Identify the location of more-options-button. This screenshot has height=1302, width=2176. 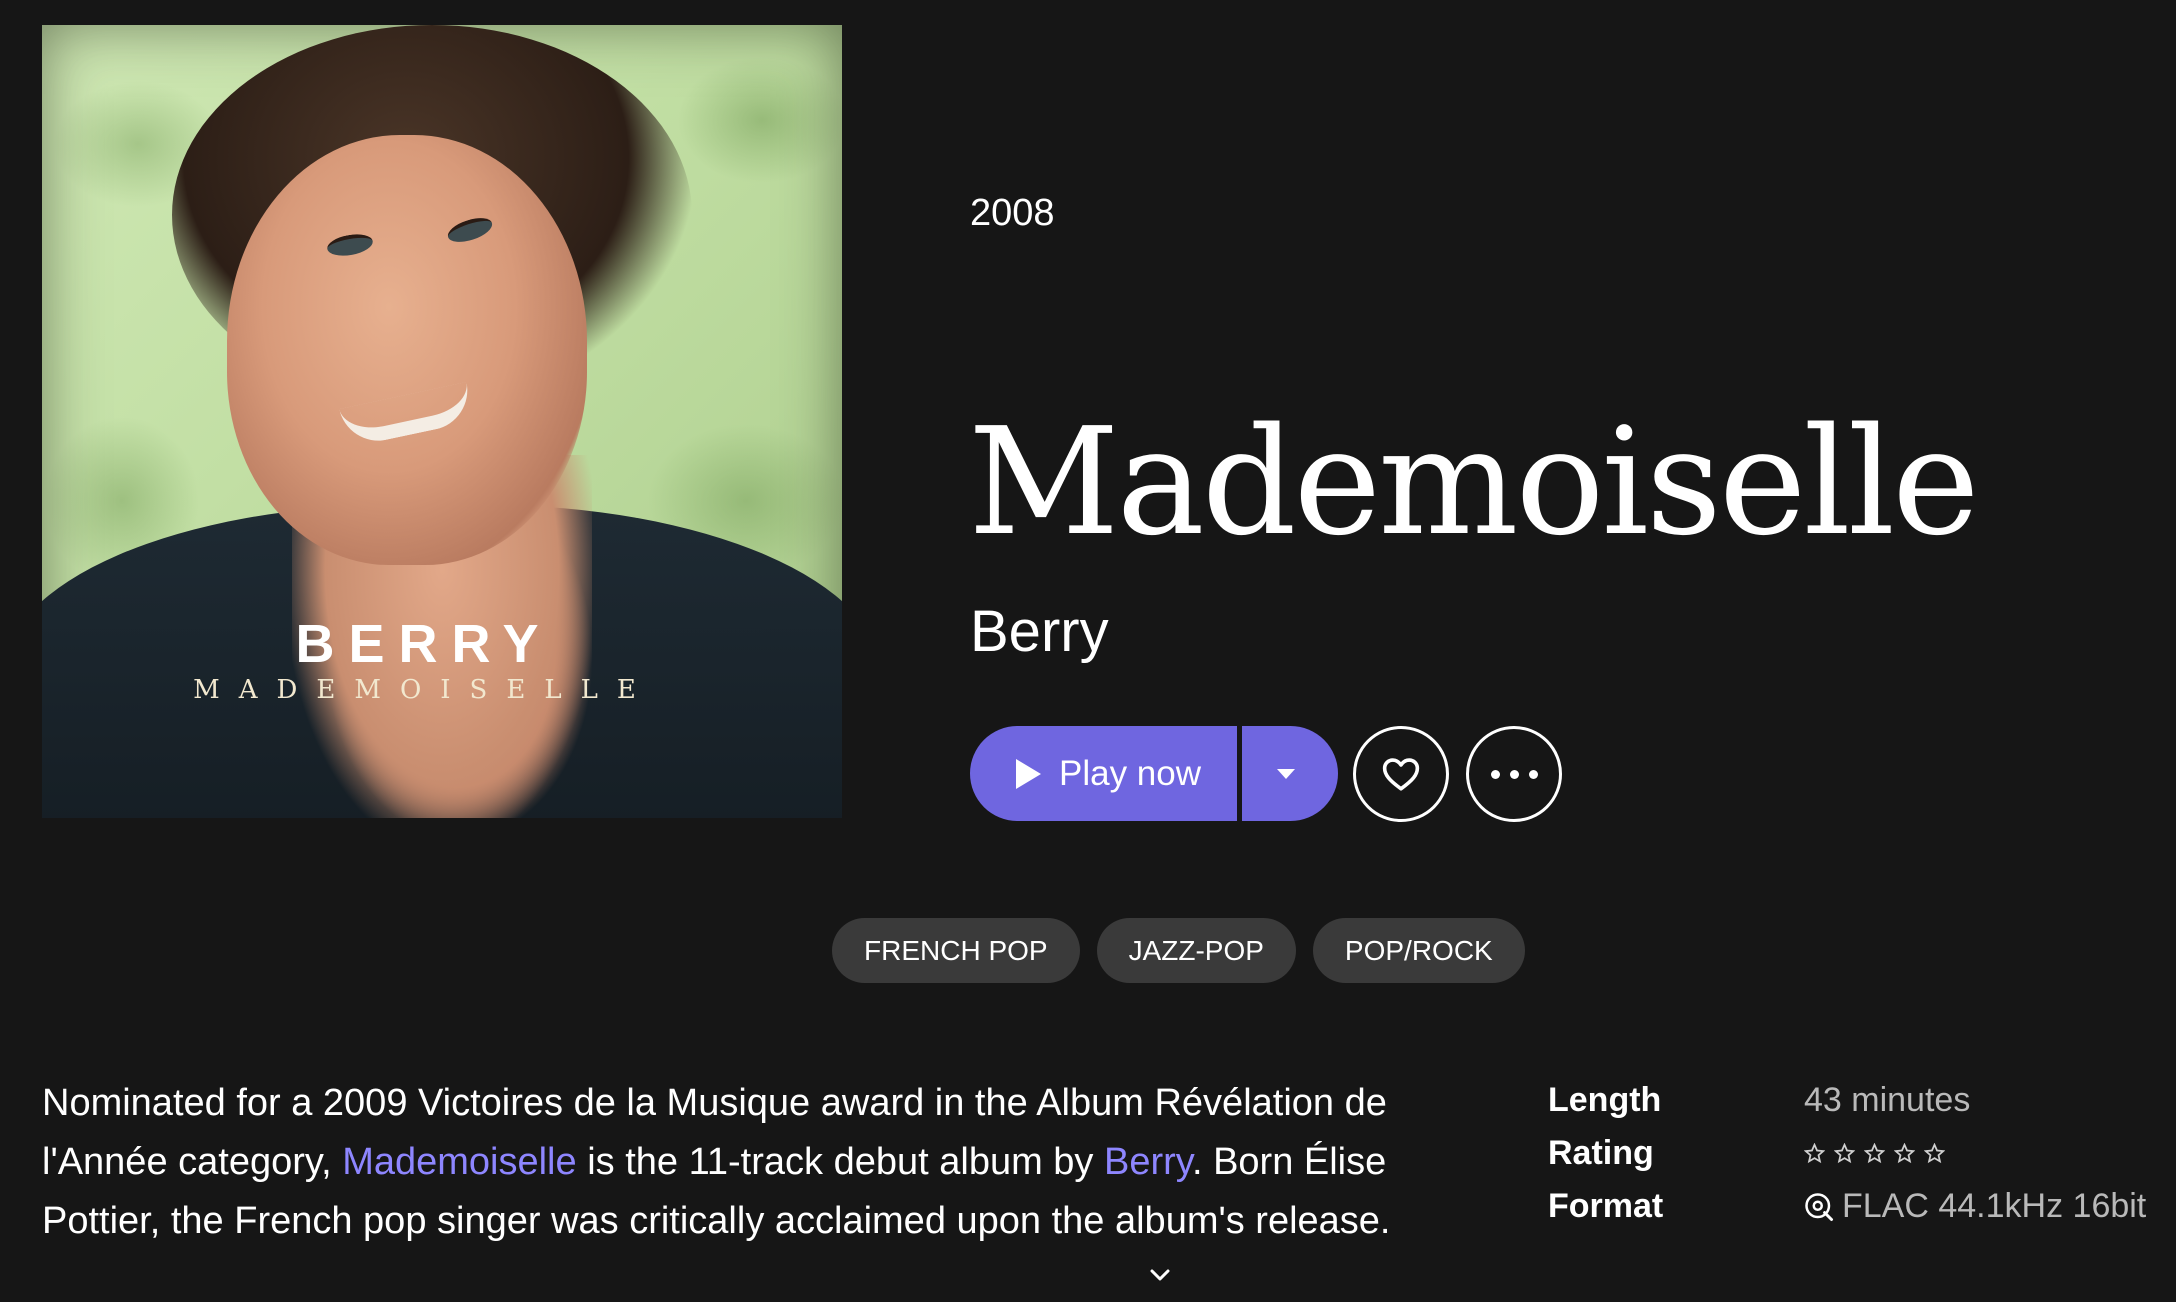
(1514, 774).